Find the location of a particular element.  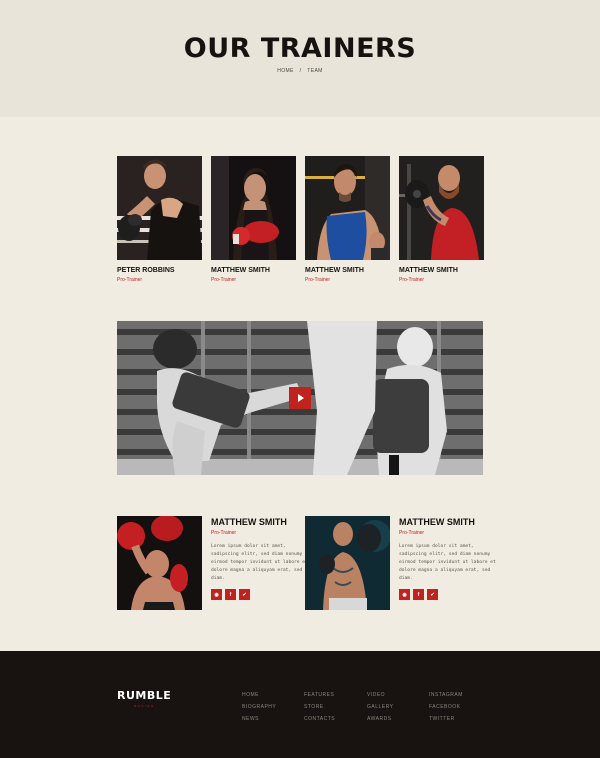

footer-link-facebook: FACEBOOK is located at coordinates (446, 707).